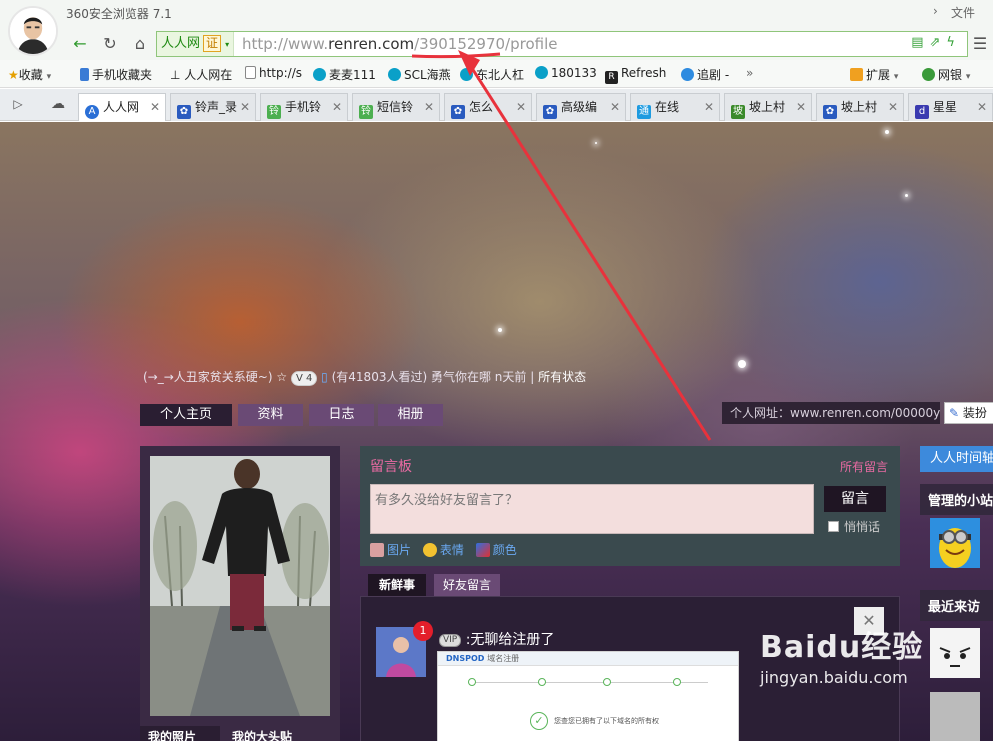  Describe the element at coordinates (749, 73) in the screenshot. I see `more-bookmarks-icon: »` at that location.